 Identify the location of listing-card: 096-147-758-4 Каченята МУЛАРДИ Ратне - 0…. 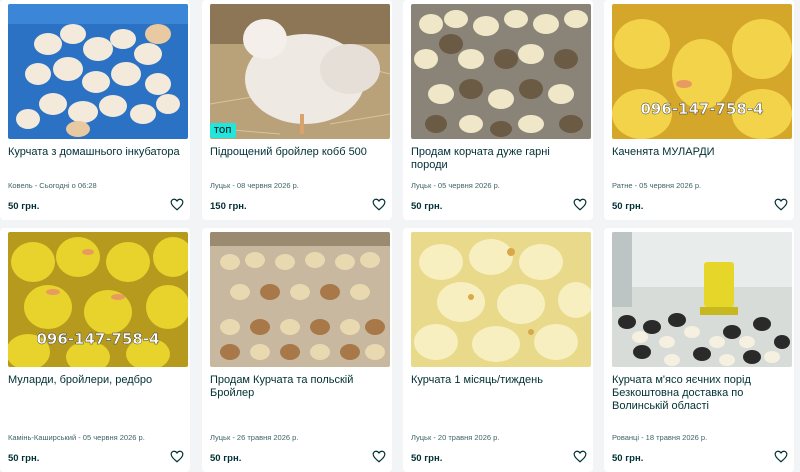
(699, 110).